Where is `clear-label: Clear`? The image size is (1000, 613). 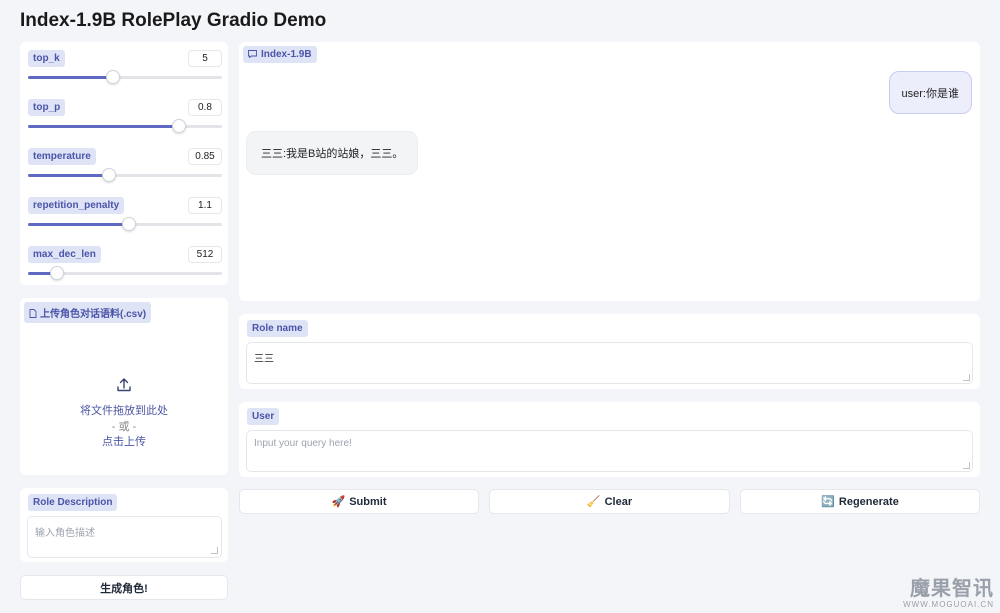
clear-label: Clear is located at coordinates (618, 501).